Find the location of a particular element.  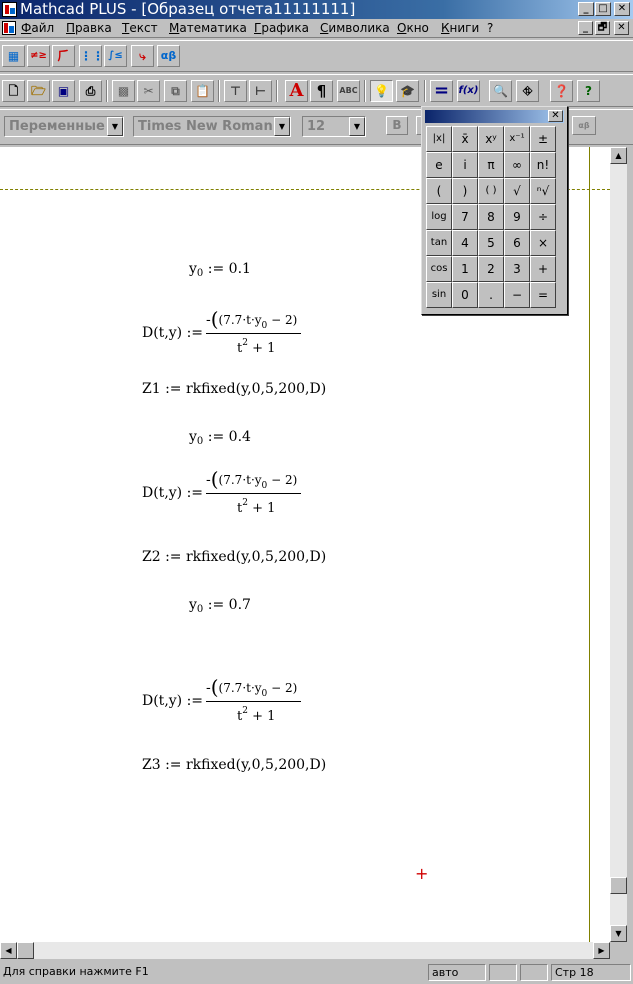

calculus-palette-icon: ∫≤ is located at coordinates (115, 56).